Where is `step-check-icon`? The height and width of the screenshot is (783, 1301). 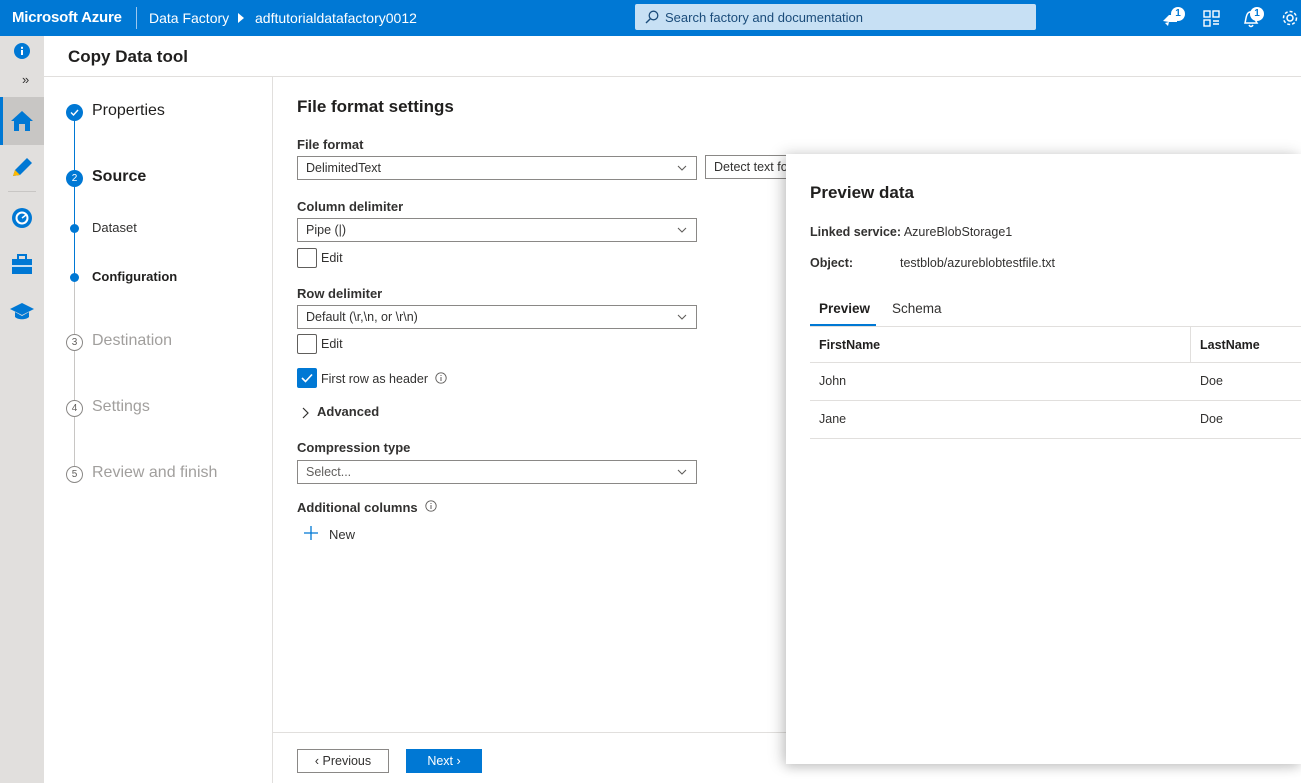 step-check-icon is located at coordinates (74, 112).